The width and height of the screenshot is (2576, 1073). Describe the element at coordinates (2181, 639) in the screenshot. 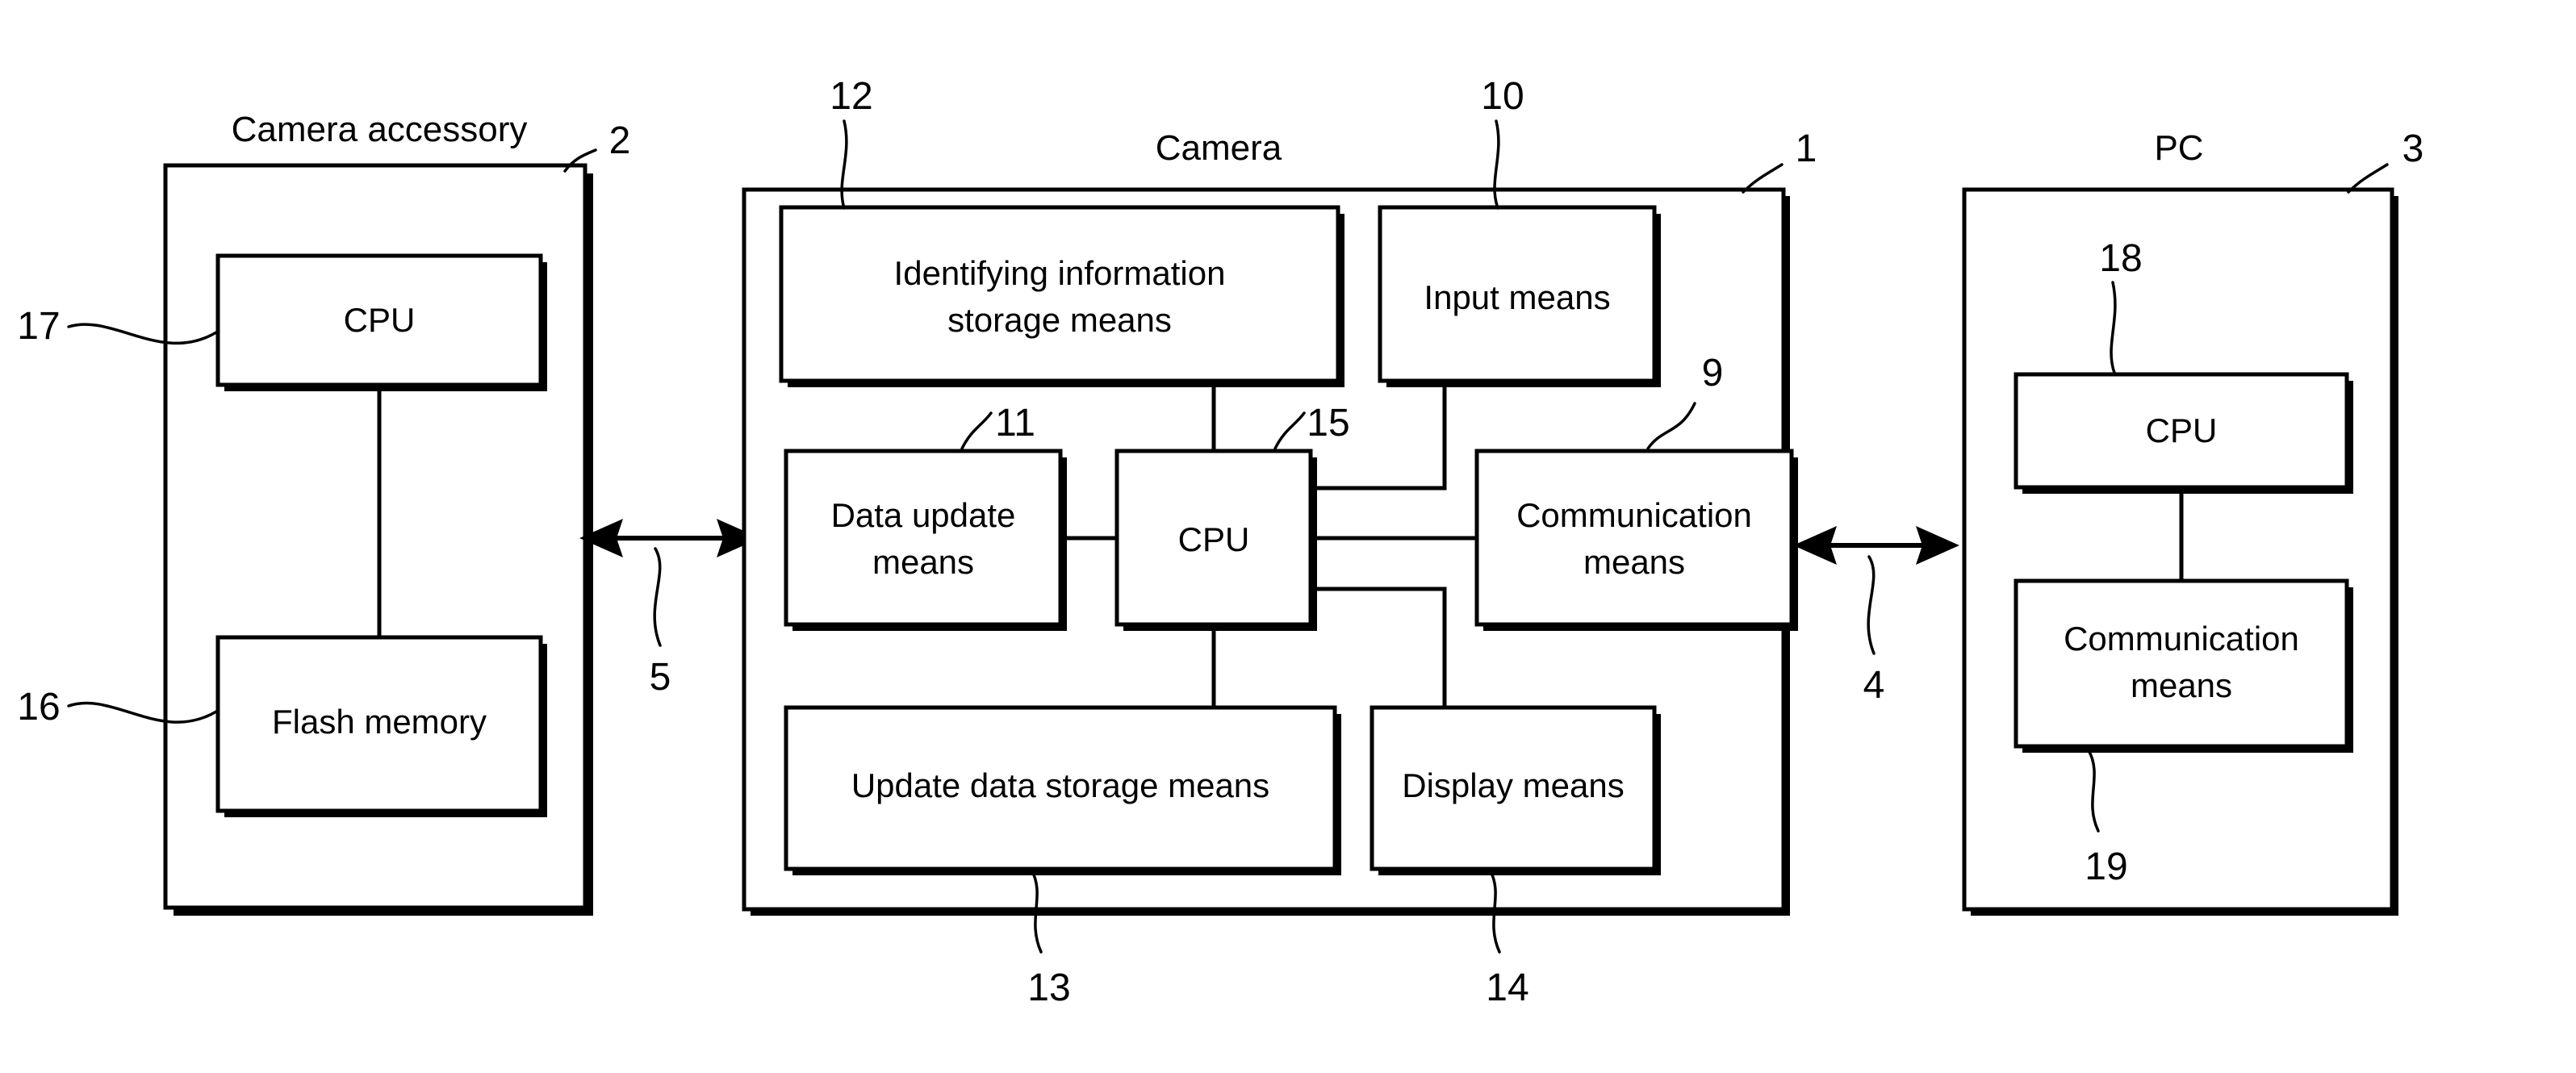

I see `pc-comm-label-line1: Communication` at that location.